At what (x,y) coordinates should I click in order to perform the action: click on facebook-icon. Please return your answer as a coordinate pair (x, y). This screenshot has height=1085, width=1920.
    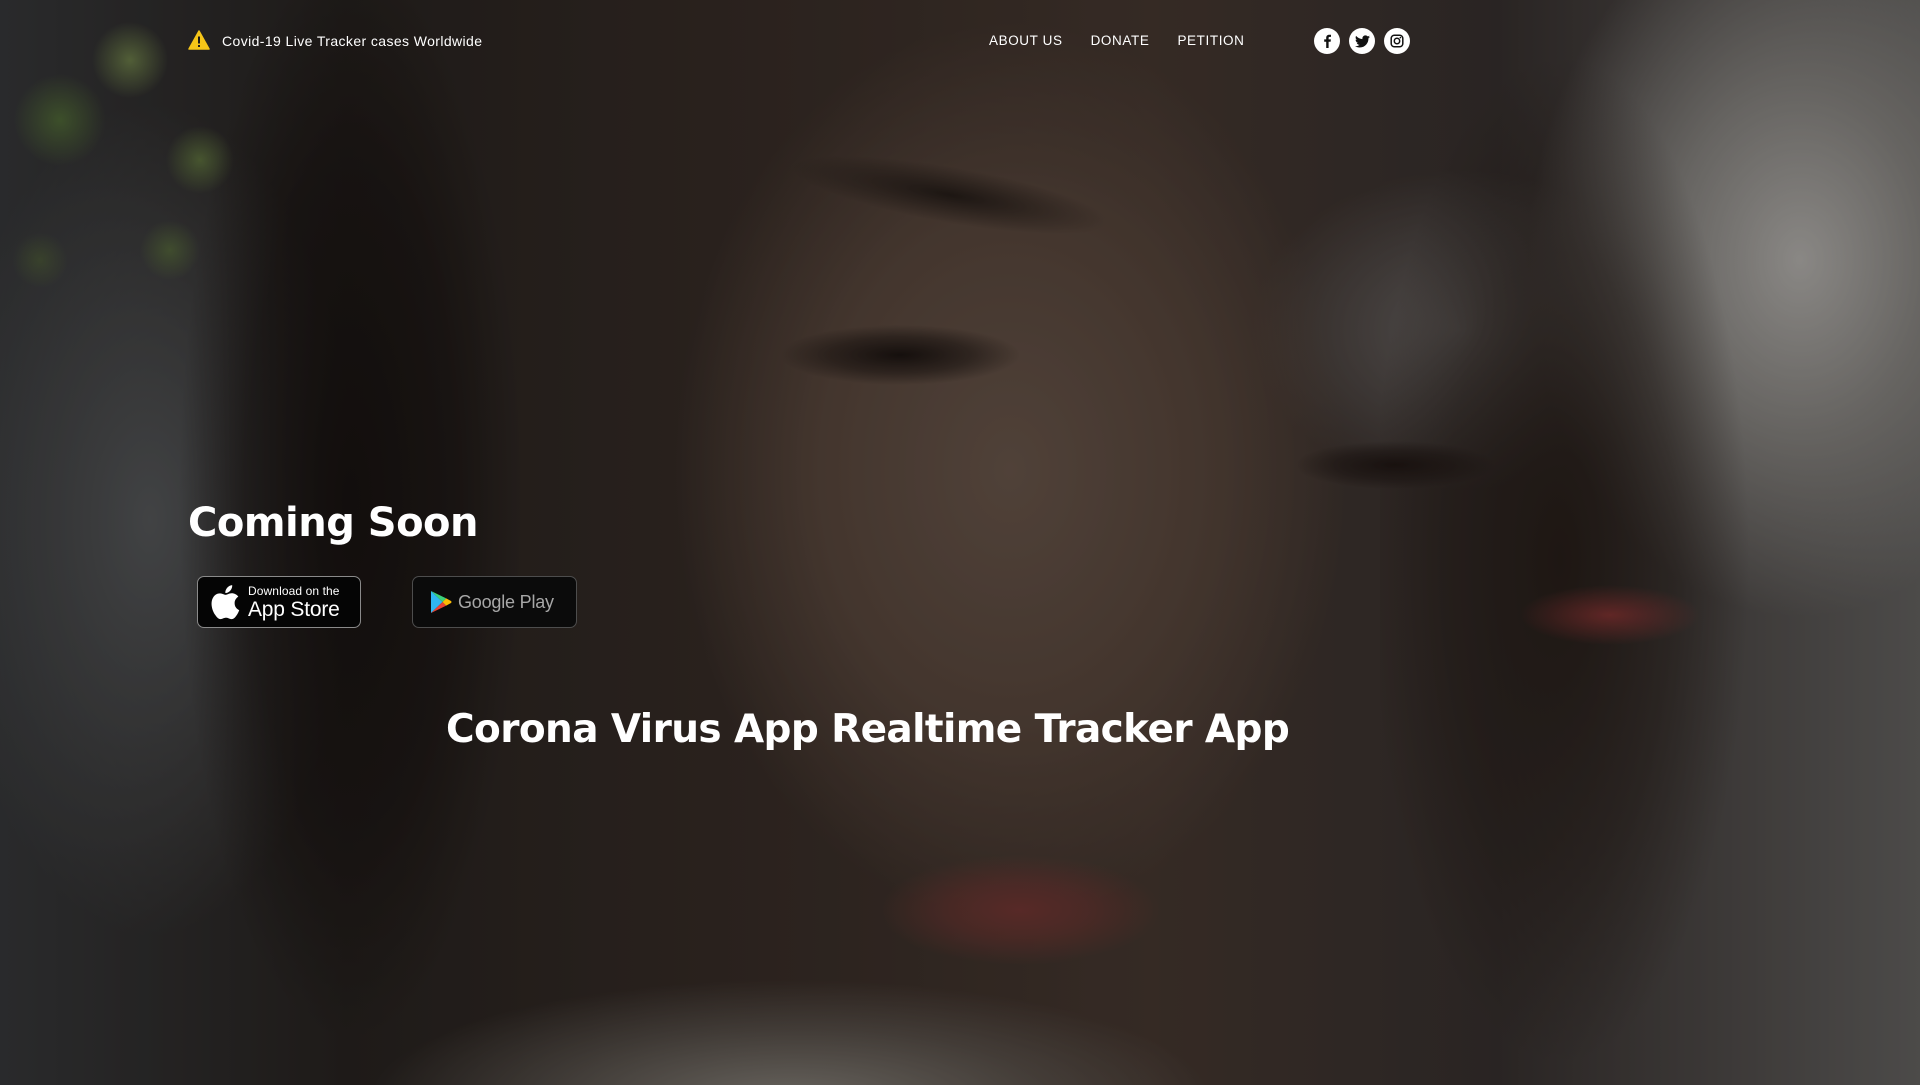
    Looking at the image, I should click on (1327, 41).